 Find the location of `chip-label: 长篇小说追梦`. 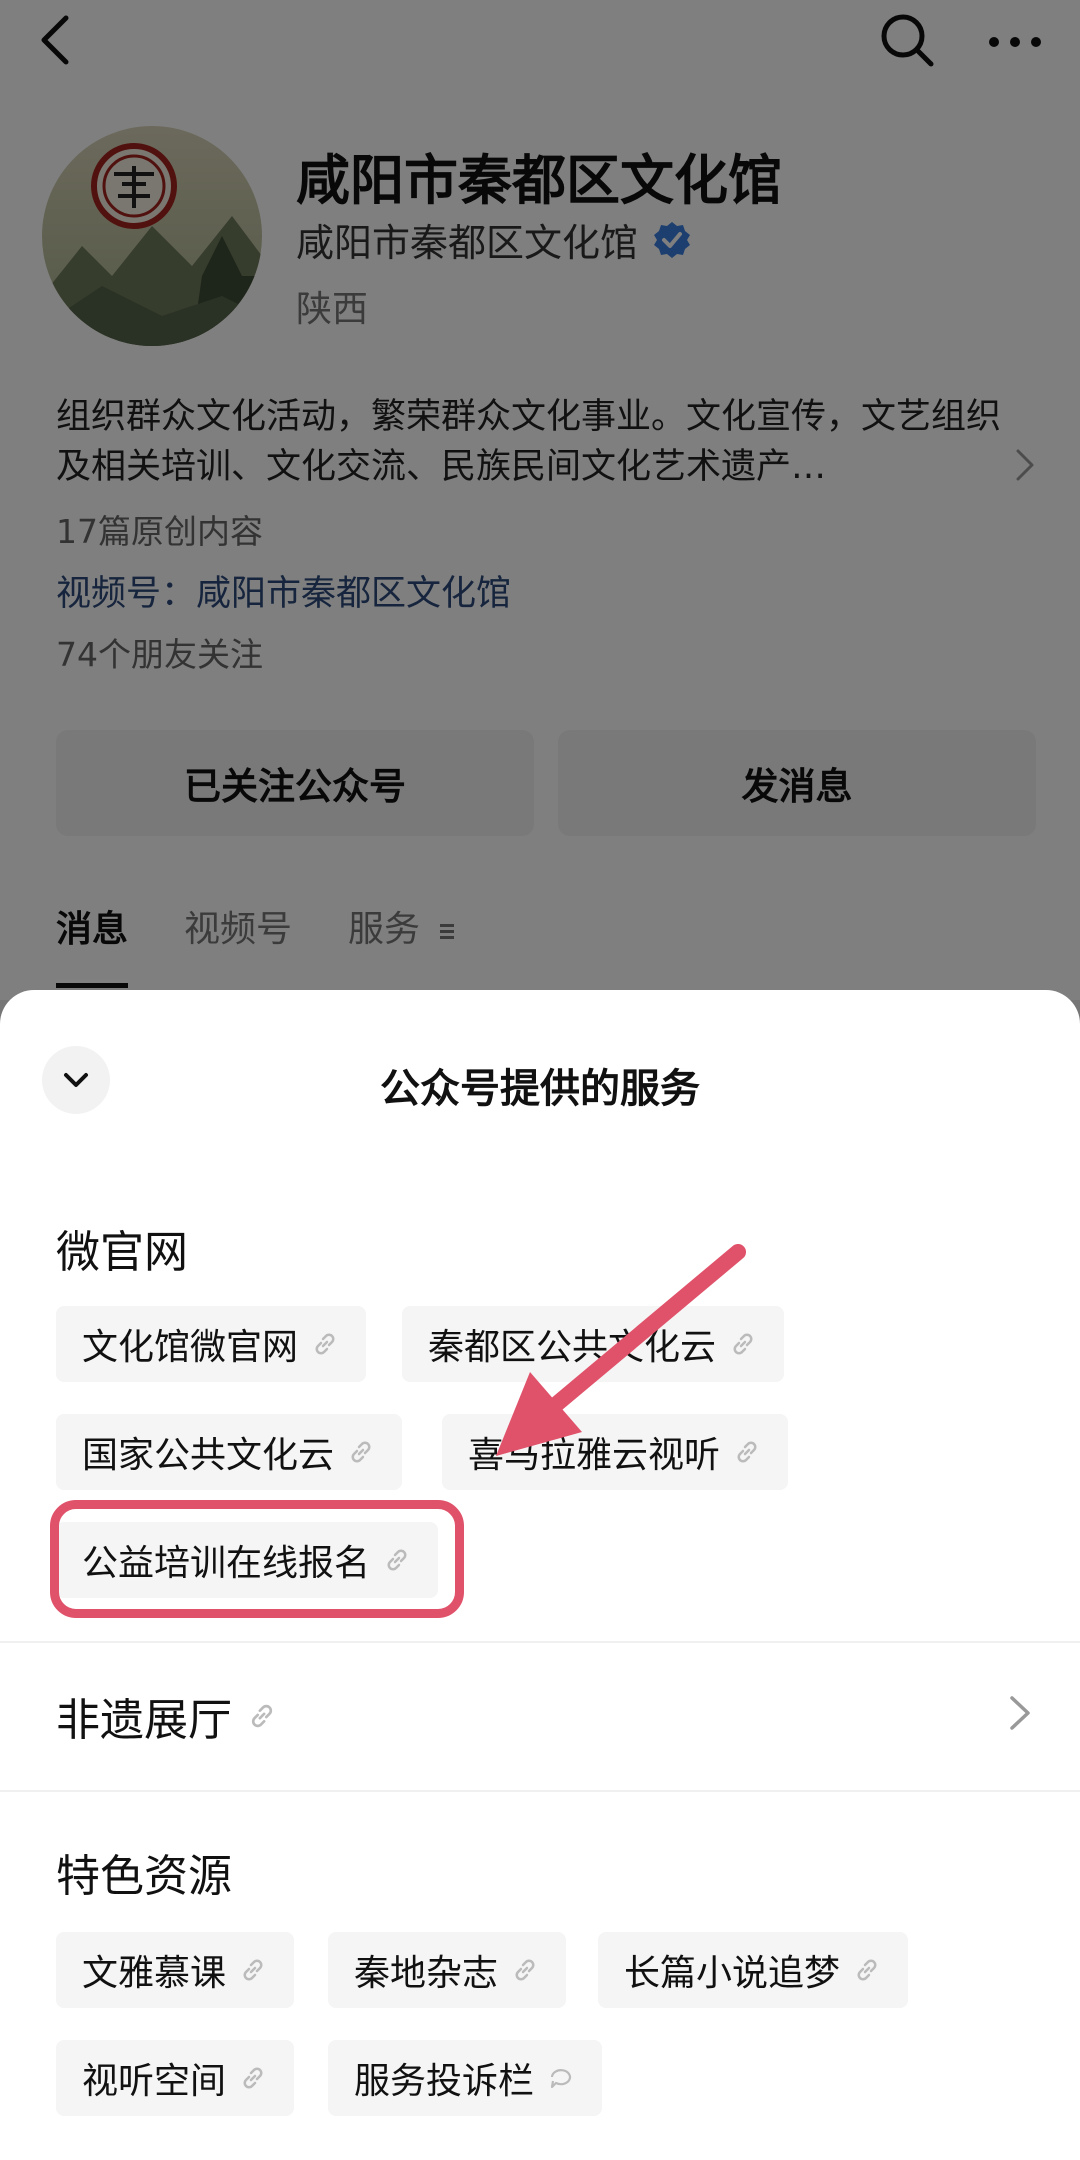

chip-label: 长篇小说追梦 is located at coordinates (732, 1973).